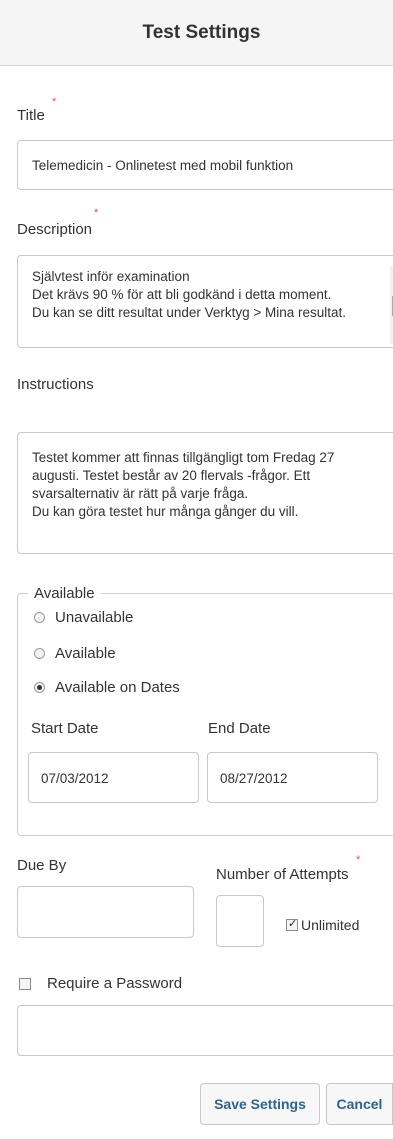  What do you see at coordinates (117, 687) in the screenshot?
I see `radio-available-on-dates-label: Available on Dates` at bounding box center [117, 687].